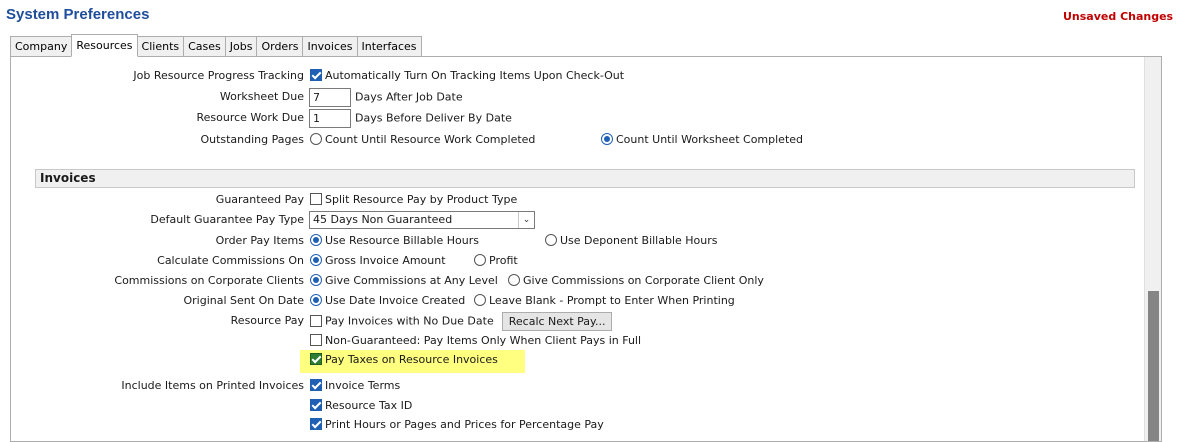  Describe the element at coordinates (316, 359) in the screenshot. I see `pay-taxes-checkbox` at that location.